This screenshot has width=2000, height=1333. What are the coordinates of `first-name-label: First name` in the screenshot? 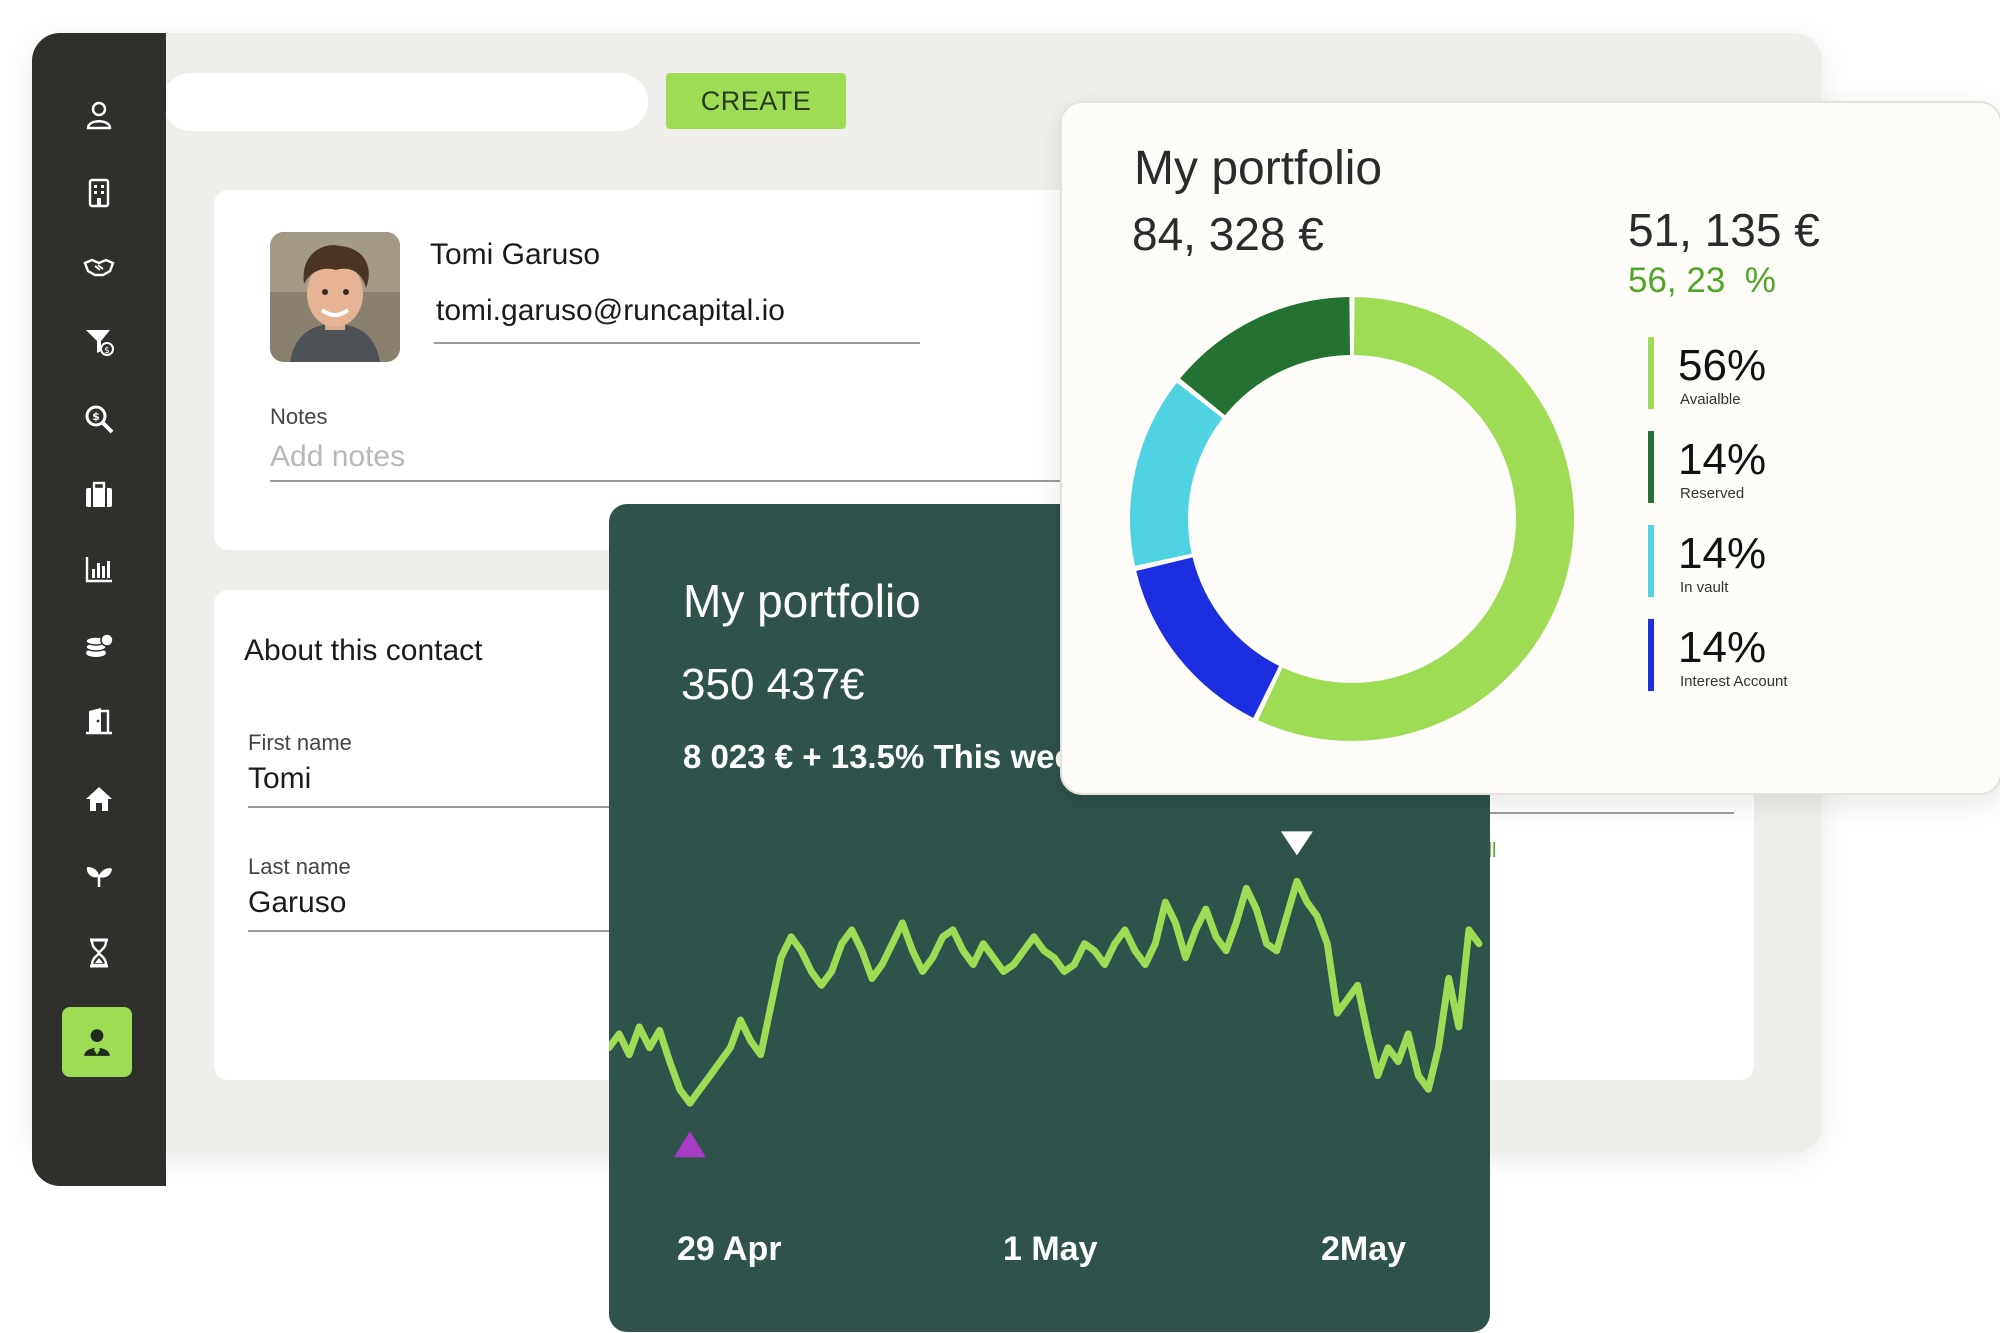 It's located at (300, 742).